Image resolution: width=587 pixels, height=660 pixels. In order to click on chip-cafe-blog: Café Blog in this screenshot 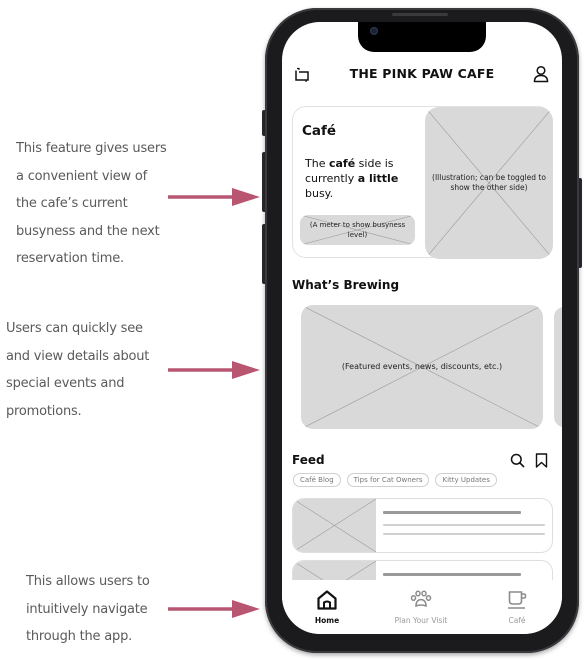, I will do `click(317, 480)`.